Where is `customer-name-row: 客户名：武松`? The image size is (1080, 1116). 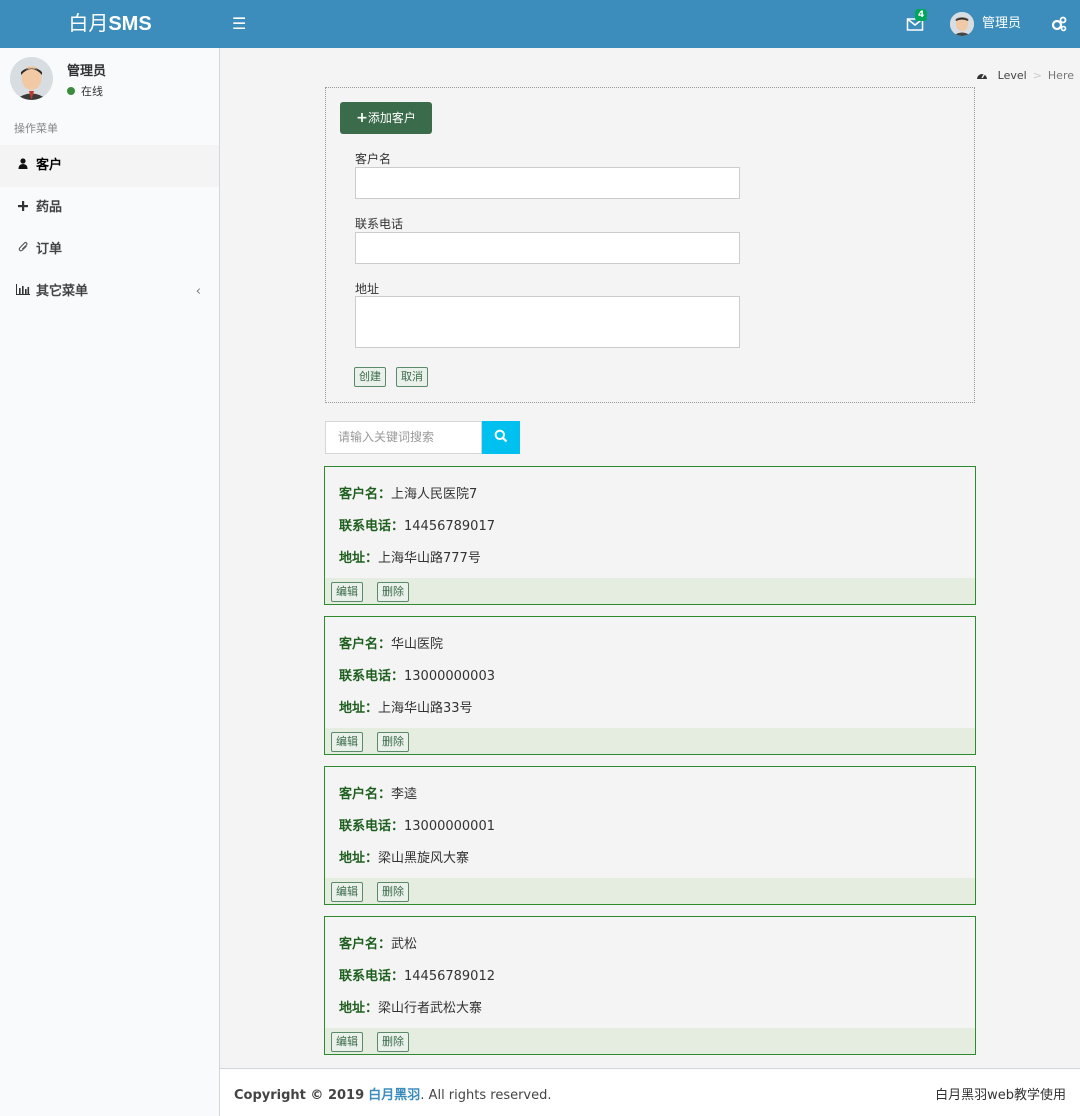 customer-name-row: 客户名：武松 is located at coordinates (378, 942).